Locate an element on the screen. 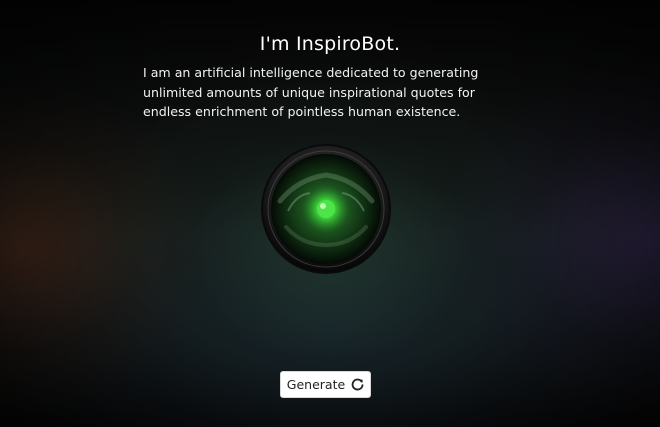 The image size is (660, 427). page-title: I'm InspiroBot. is located at coordinates (330, 44).